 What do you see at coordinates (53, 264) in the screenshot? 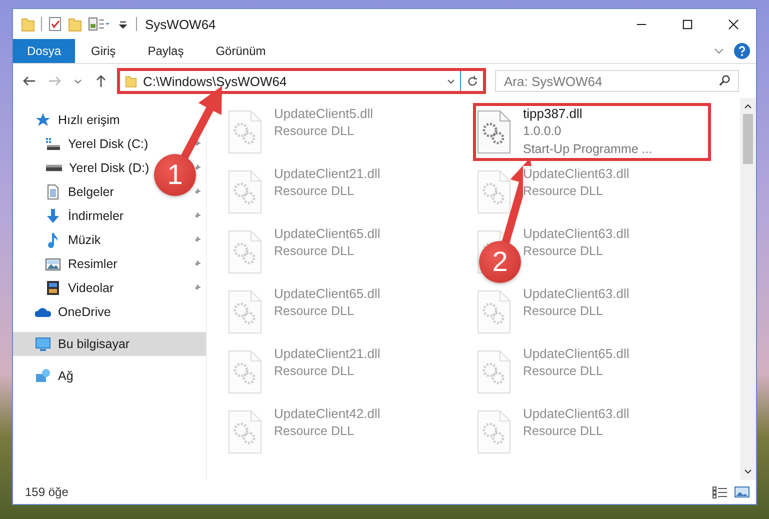
I see `picture-frame-icon` at bounding box center [53, 264].